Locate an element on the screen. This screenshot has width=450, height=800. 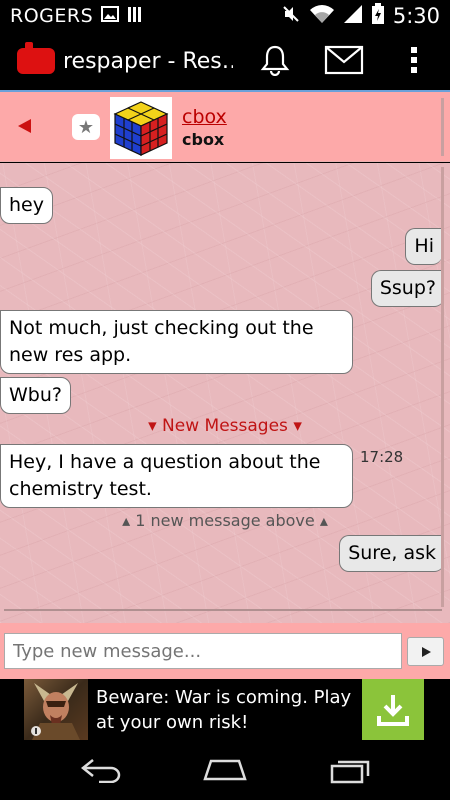
home-icon is located at coordinates (225, 770).